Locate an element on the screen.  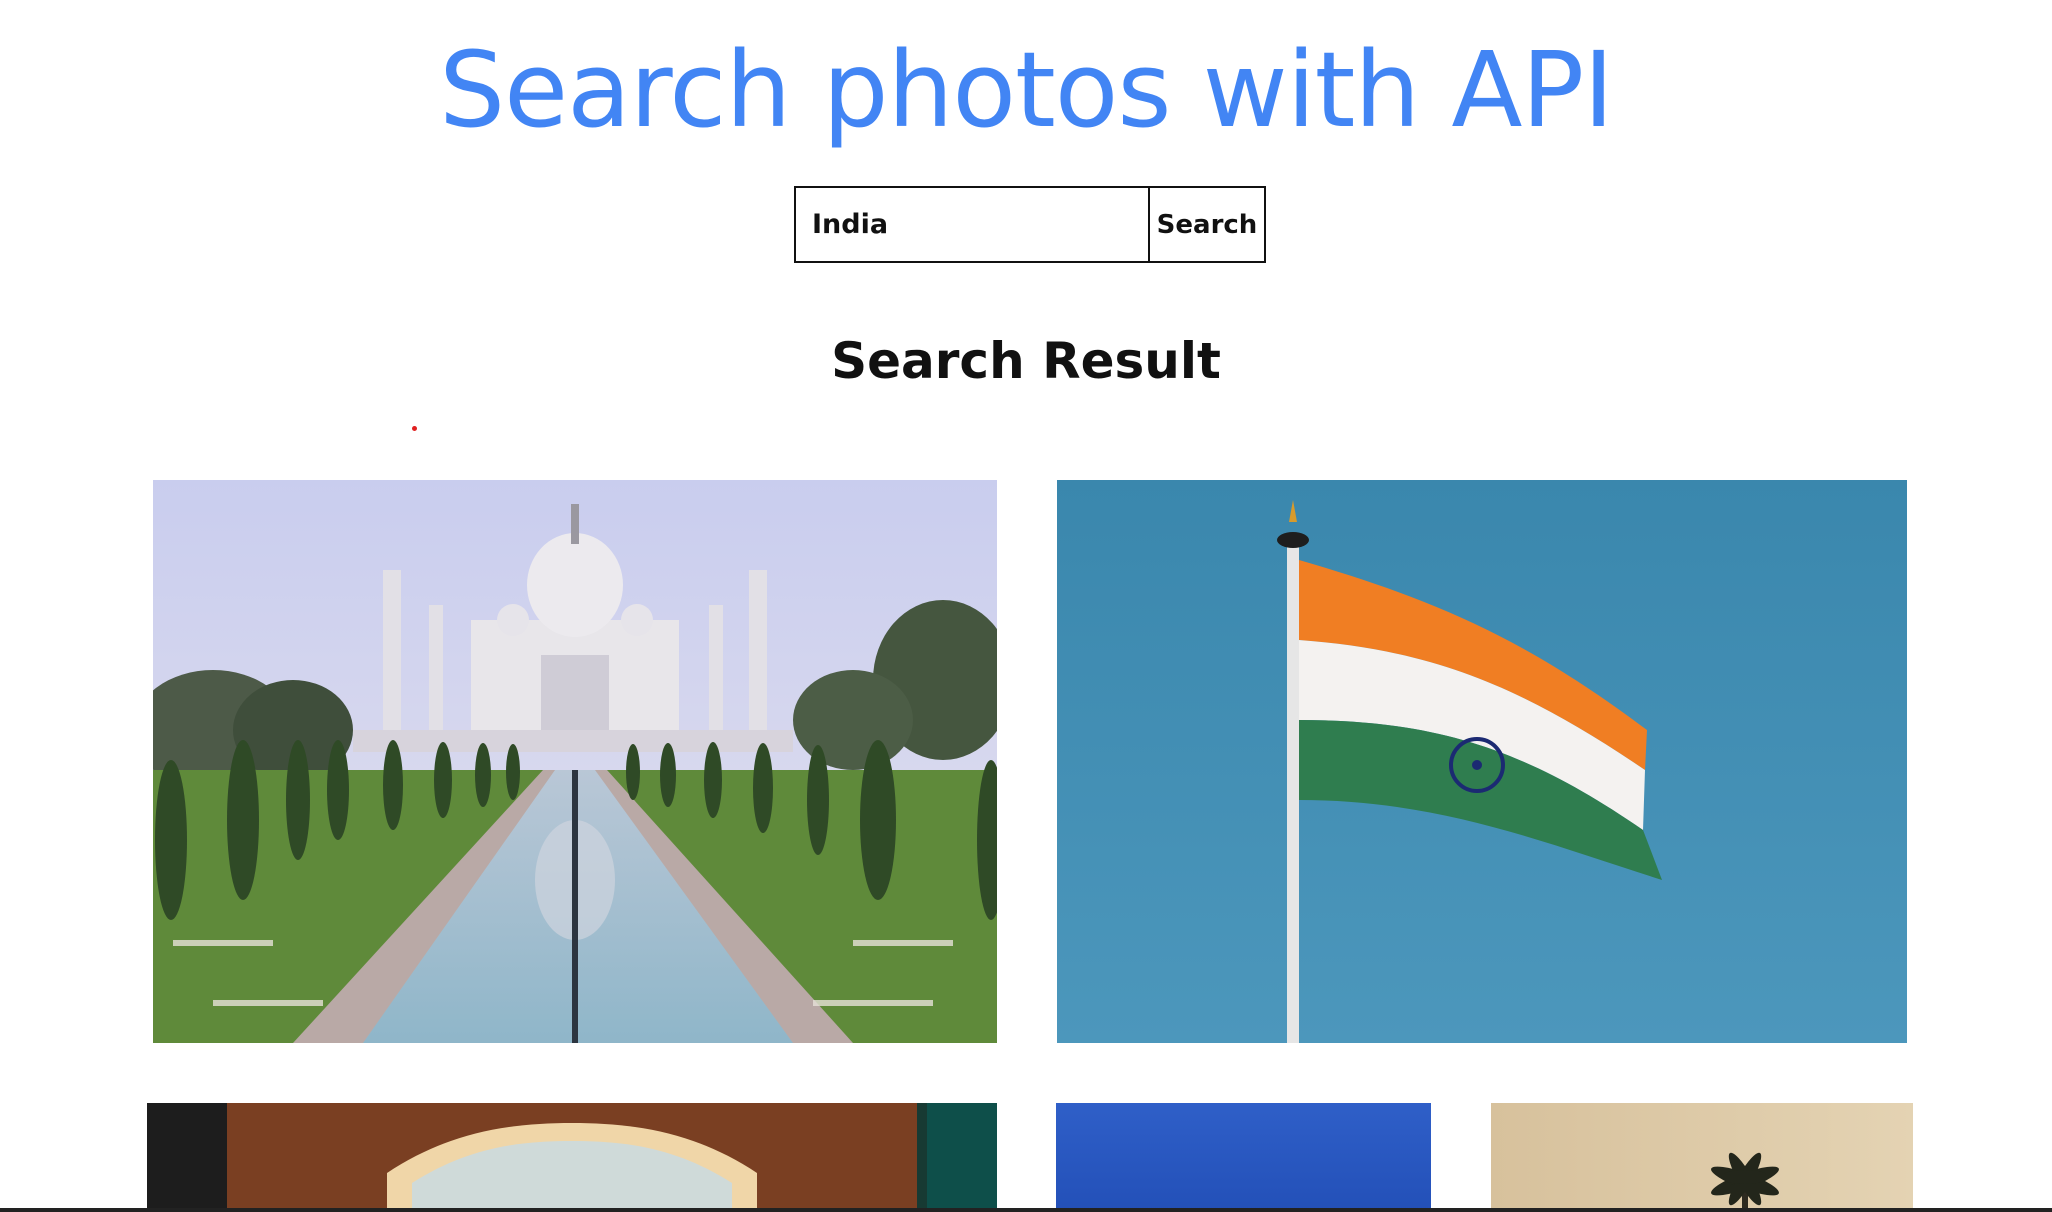
palm-tree-image is located at coordinates (1702, 1157).